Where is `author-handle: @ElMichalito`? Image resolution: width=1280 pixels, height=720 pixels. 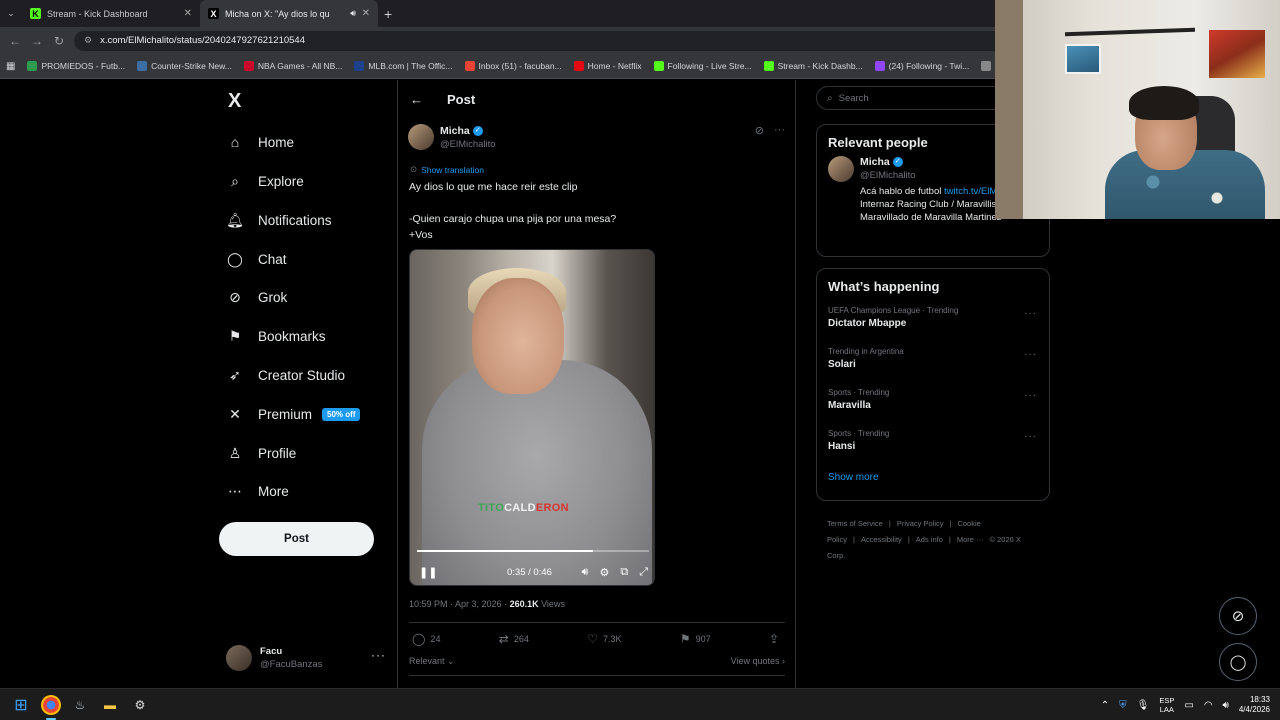 author-handle: @ElMichalito is located at coordinates (468, 144).